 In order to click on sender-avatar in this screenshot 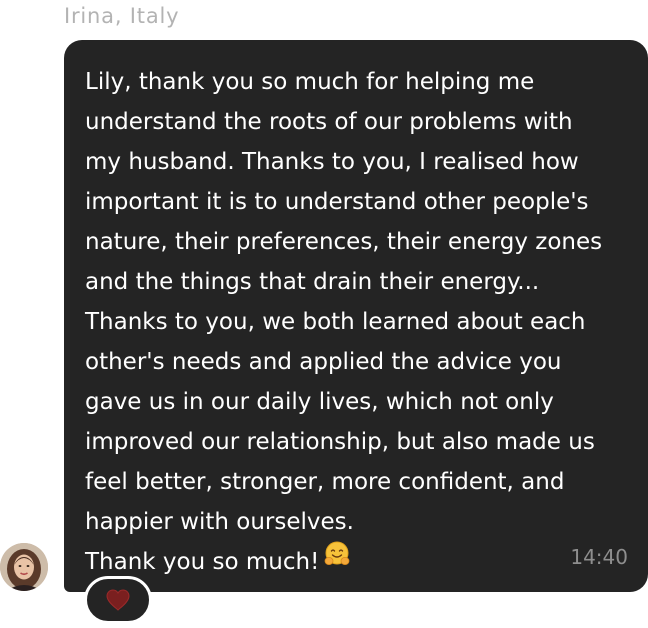, I will do `click(24, 567)`.